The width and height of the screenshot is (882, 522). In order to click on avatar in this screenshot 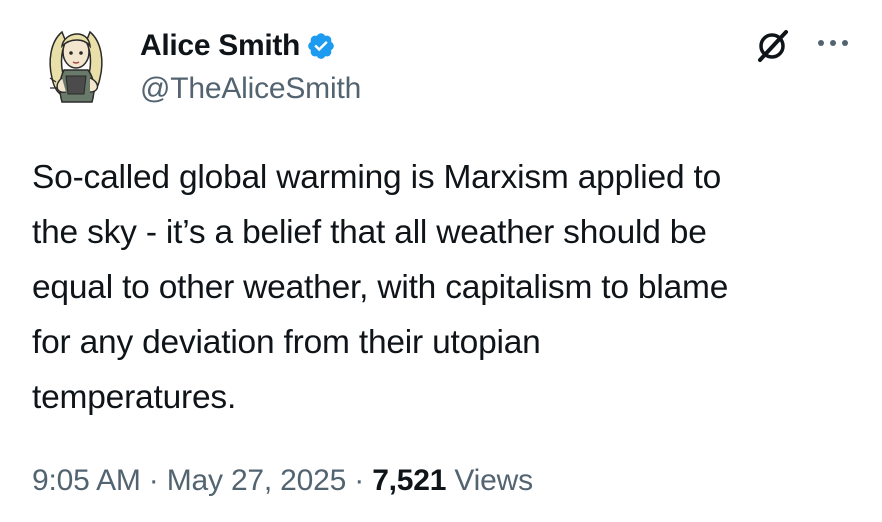, I will do `click(78, 64)`.